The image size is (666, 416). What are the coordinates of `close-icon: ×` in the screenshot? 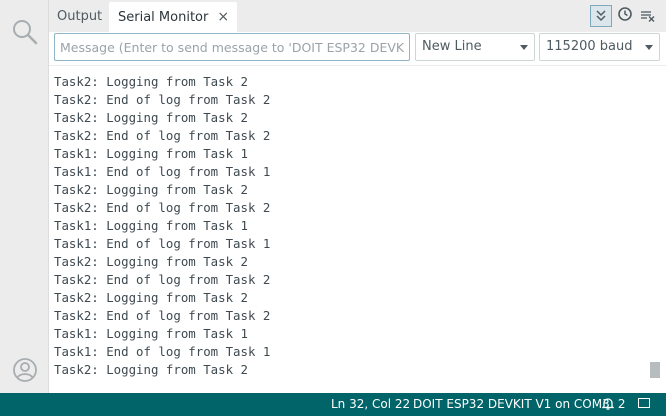 It's located at (223, 17).